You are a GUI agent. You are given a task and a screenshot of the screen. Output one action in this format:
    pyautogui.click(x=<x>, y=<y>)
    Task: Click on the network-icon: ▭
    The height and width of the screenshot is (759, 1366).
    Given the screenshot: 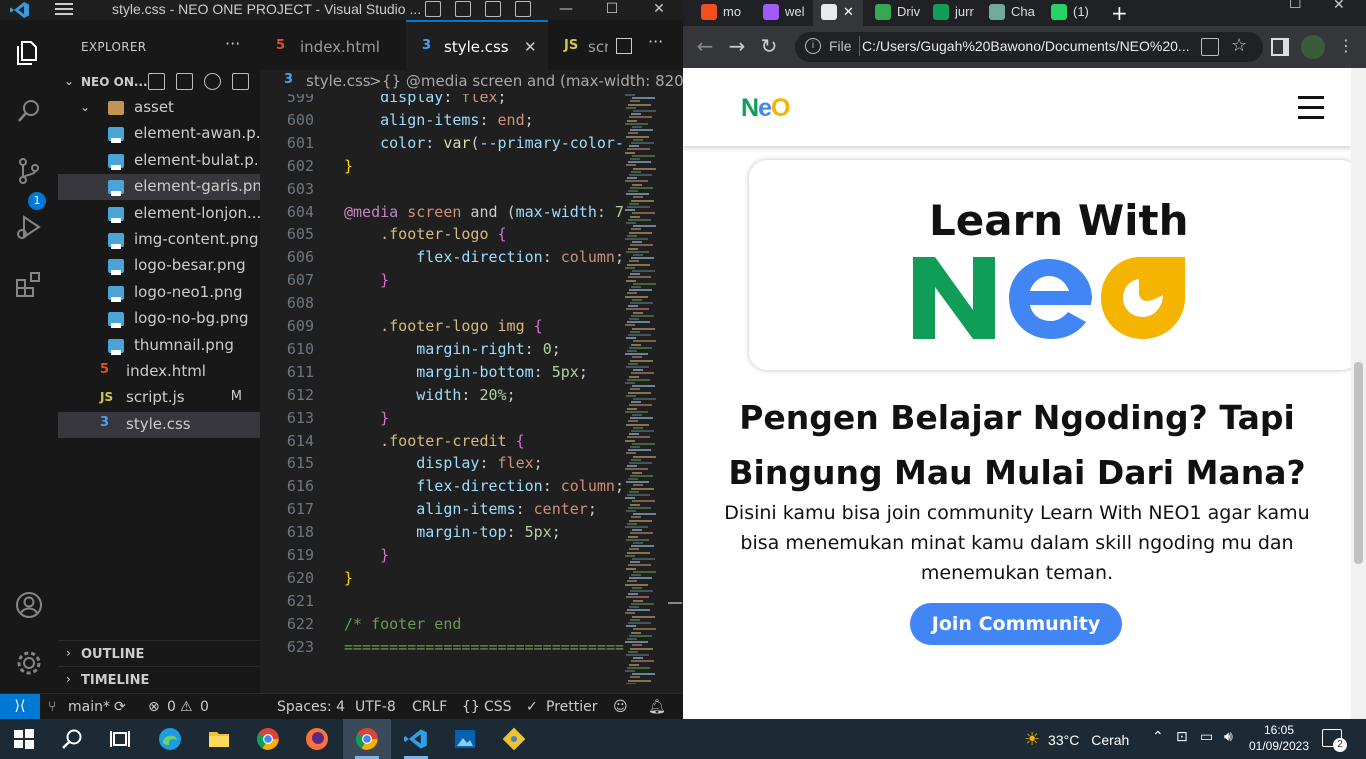 What is the action you would take?
    pyautogui.click(x=1206, y=737)
    